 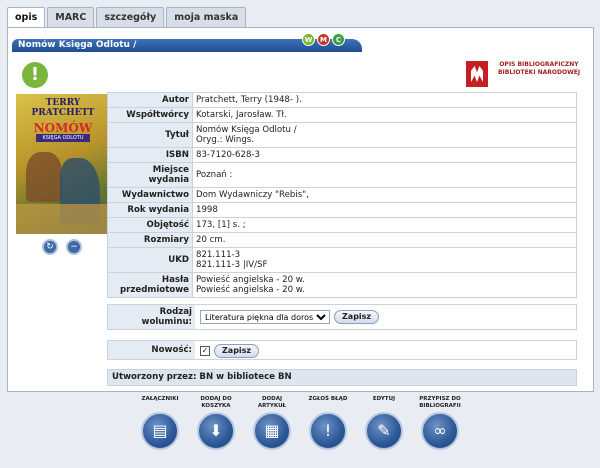 What do you see at coordinates (26, 17) in the screenshot?
I see `tab-opis: opis` at bounding box center [26, 17].